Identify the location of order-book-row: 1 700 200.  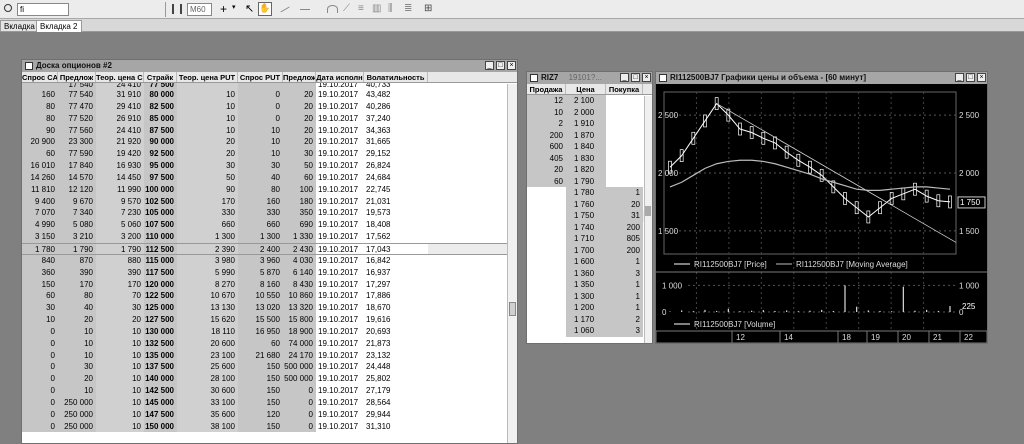
(589, 250).